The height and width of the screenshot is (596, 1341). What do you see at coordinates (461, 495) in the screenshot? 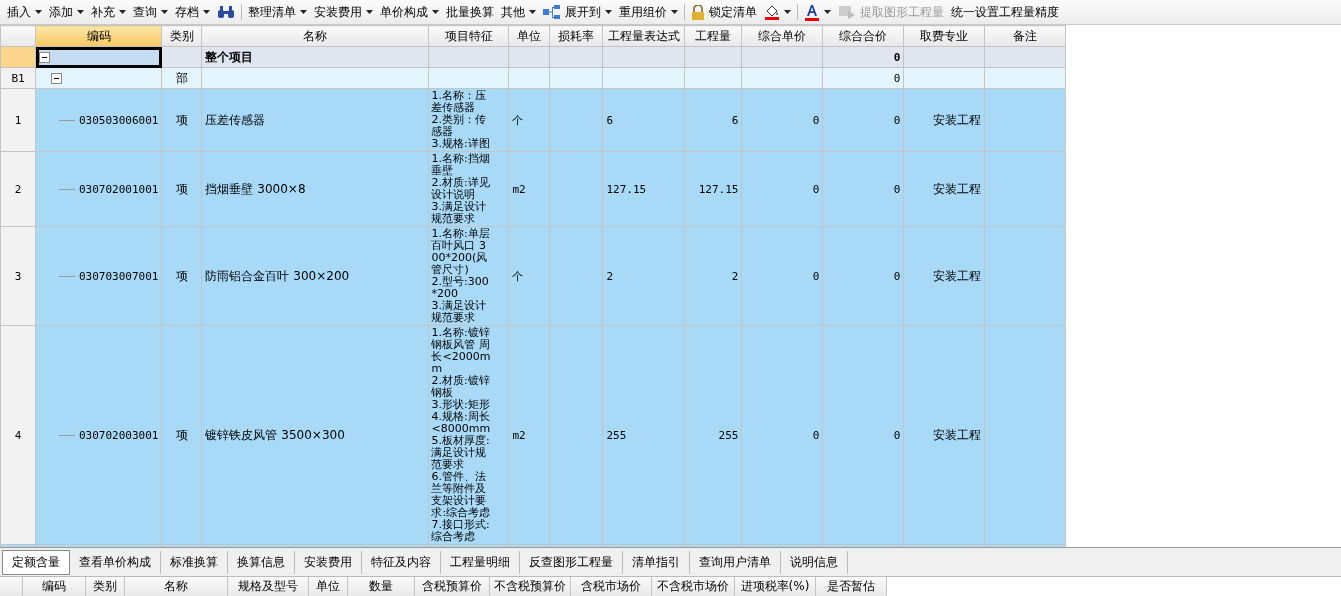
I see `feature-line: 6.管件、法兰等附件及支架设计要求:综合考虑` at bounding box center [461, 495].